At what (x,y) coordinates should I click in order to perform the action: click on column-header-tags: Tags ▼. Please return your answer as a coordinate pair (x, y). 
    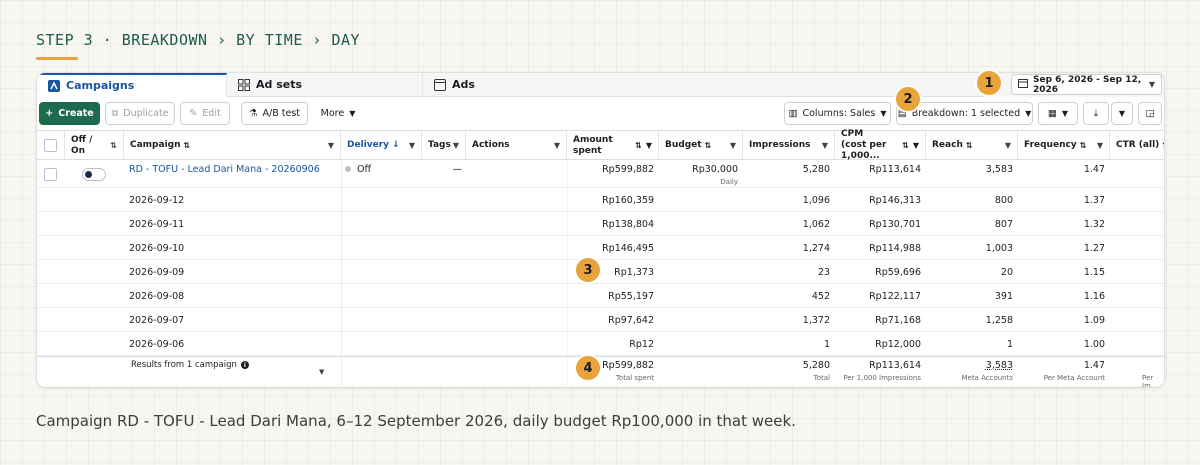
    Looking at the image, I should click on (444, 145).